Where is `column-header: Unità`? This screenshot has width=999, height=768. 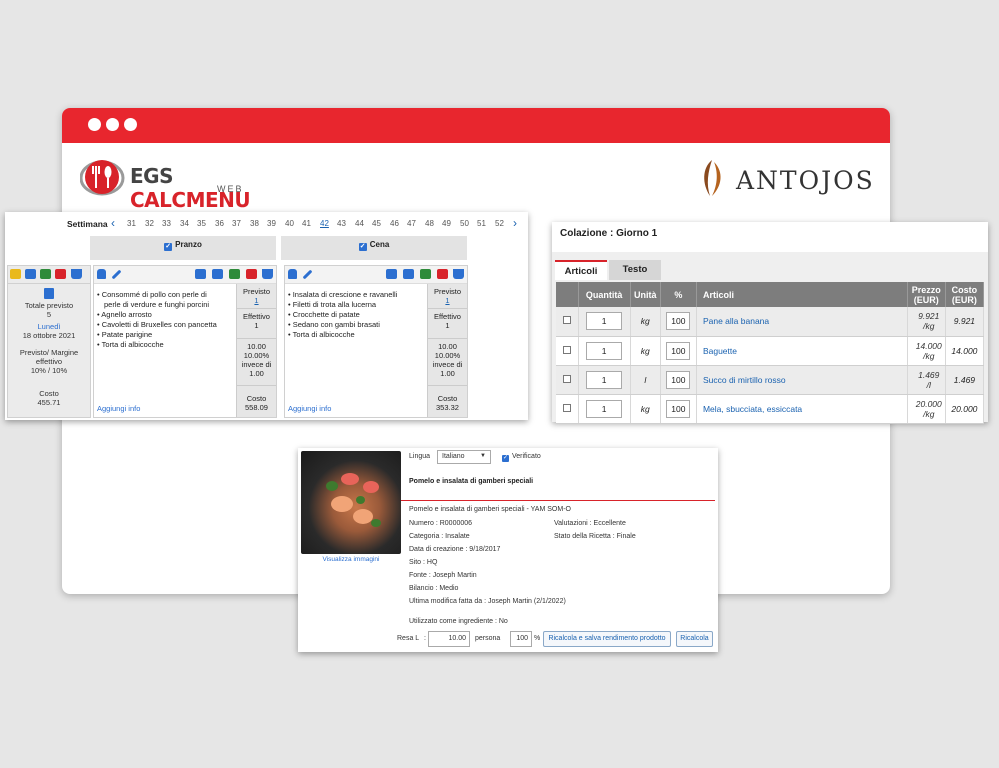
column-header: Unità is located at coordinates (645, 294).